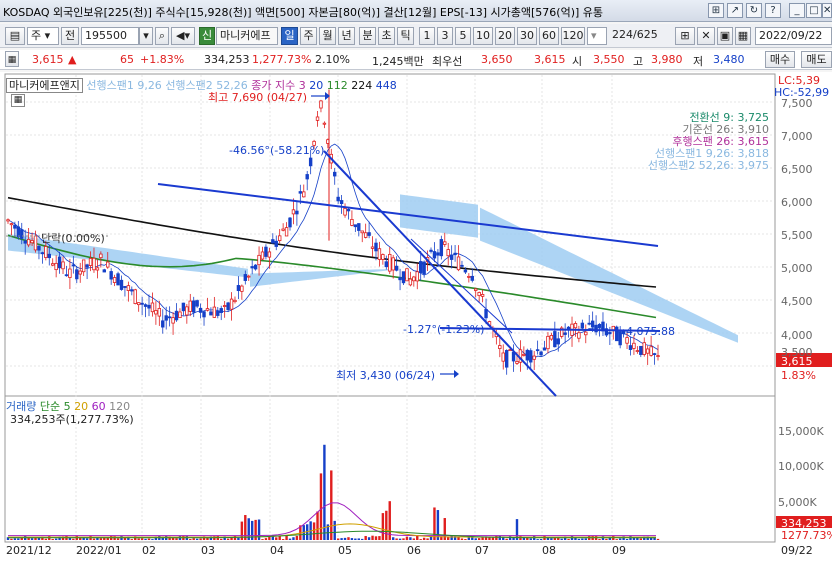 The image size is (832, 564). What do you see at coordinates (70, 36) in the screenshot?
I see `code-search-button: 전` at bounding box center [70, 36].